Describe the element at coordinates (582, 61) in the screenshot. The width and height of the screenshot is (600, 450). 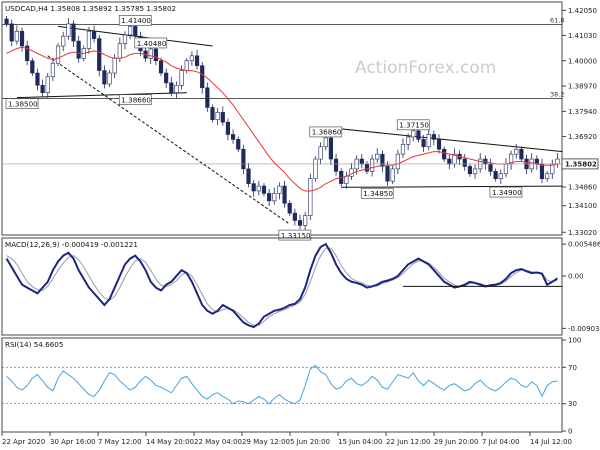
I see `price-tick-label: 1.40000` at that location.